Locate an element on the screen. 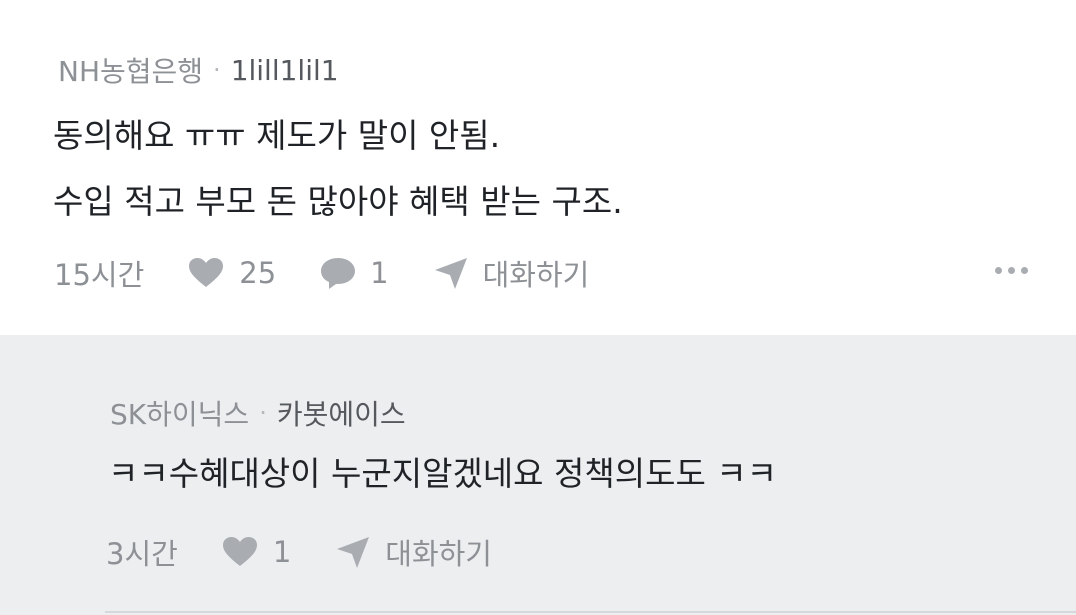 The width and height of the screenshot is (1076, 615). speech-bubble-icon is located at coordinates (338, 273).